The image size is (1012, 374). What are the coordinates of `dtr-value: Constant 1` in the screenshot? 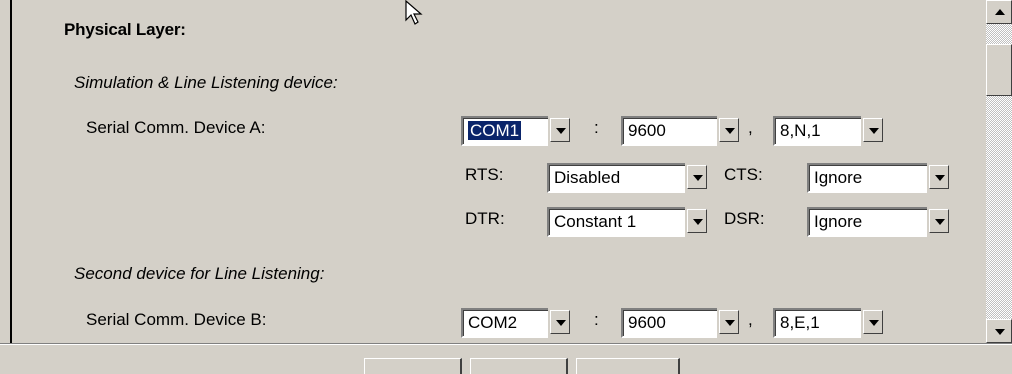 It's located at (616, 222).